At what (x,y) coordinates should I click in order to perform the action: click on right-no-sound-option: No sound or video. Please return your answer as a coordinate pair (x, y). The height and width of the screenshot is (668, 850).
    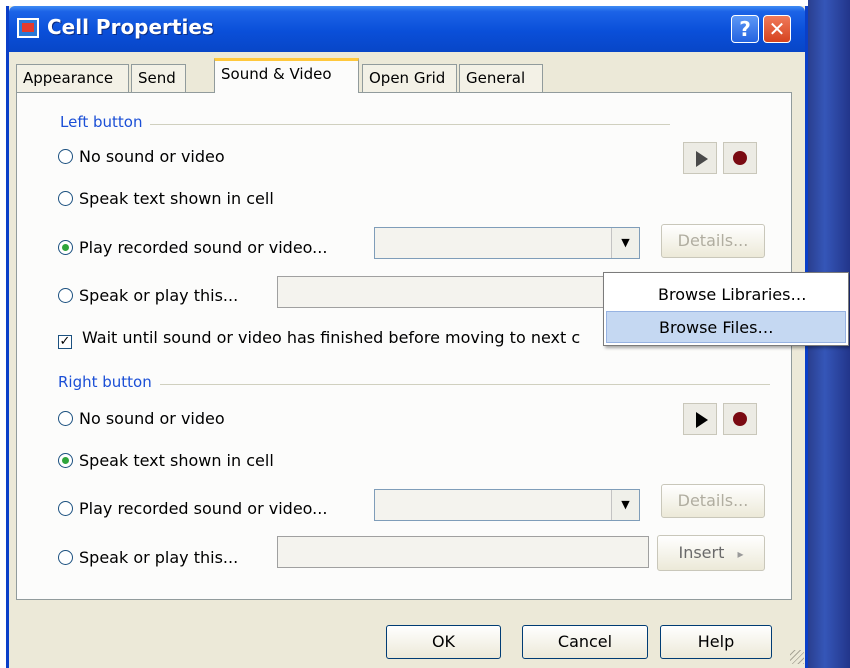
    Looking at the image, I should click on (141, 418).